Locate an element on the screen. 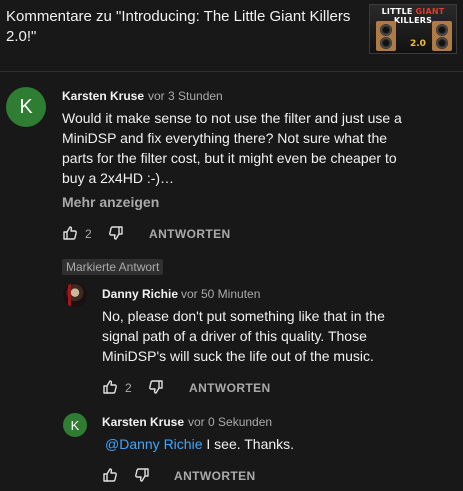 The width and height of the screenshot is (463, 491). reply-time: vor 50 Minuten is located at coordinates (220, 294).